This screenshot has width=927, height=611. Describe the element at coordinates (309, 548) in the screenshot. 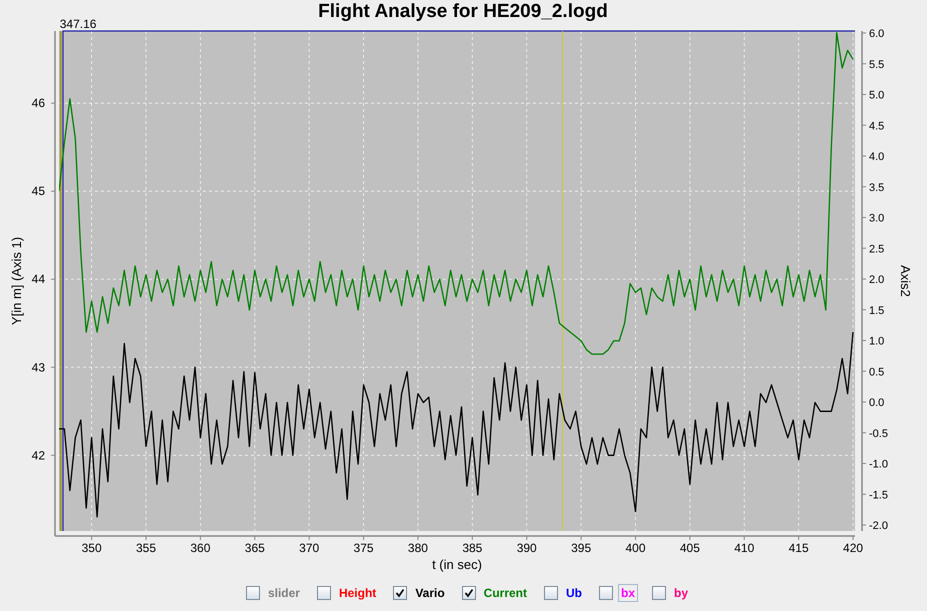

I see `axis-tick-label: 370` at that location.